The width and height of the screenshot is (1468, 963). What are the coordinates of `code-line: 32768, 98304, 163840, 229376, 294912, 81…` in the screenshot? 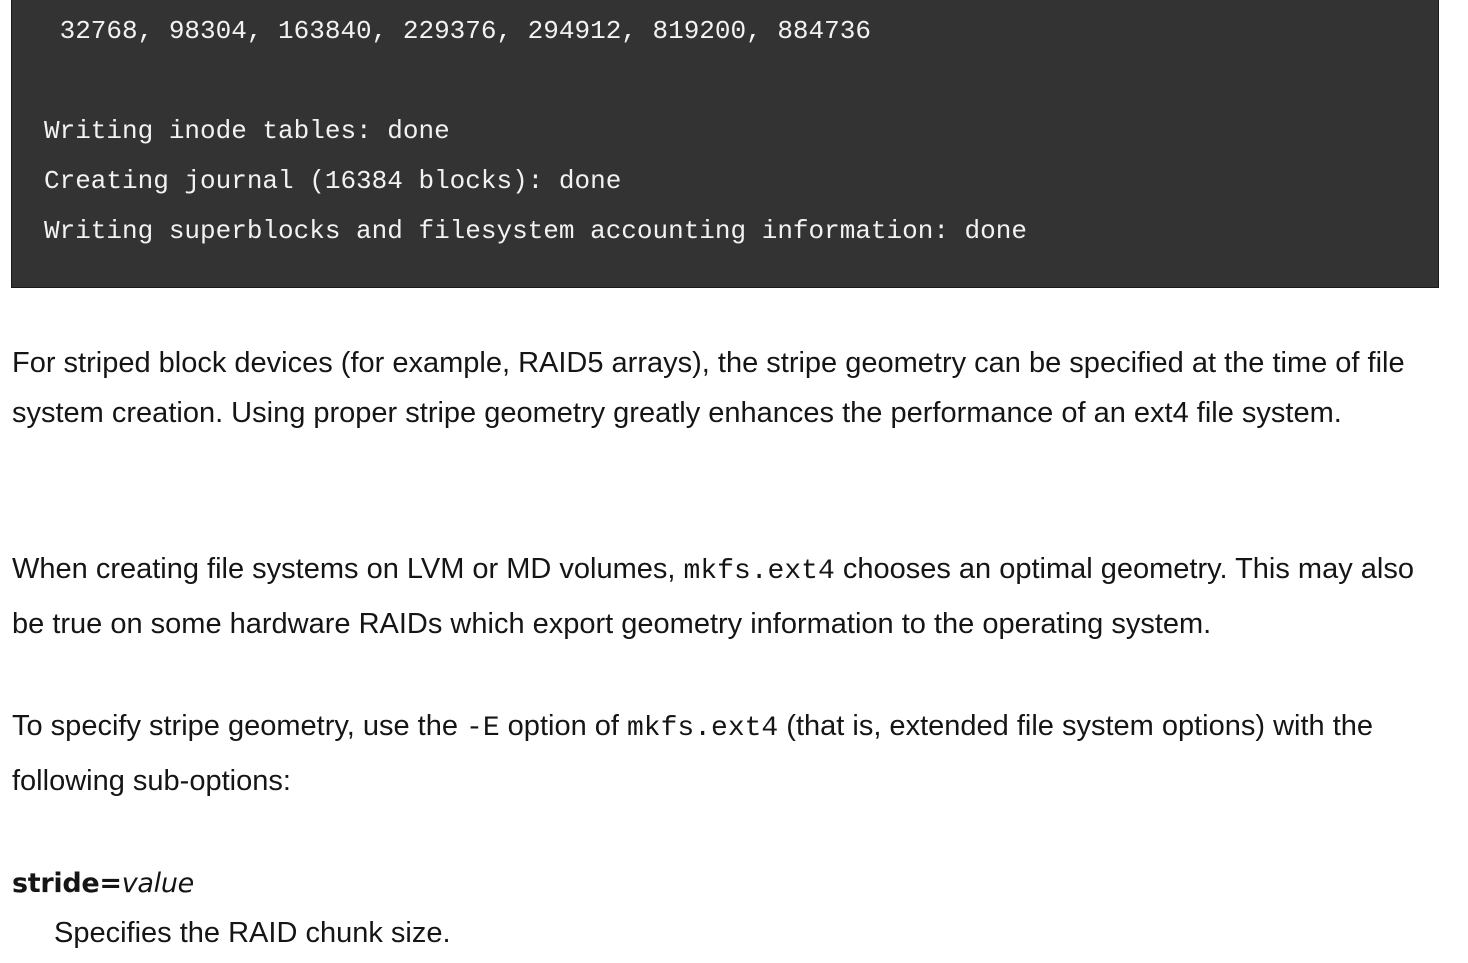 It's located at (457, 31).